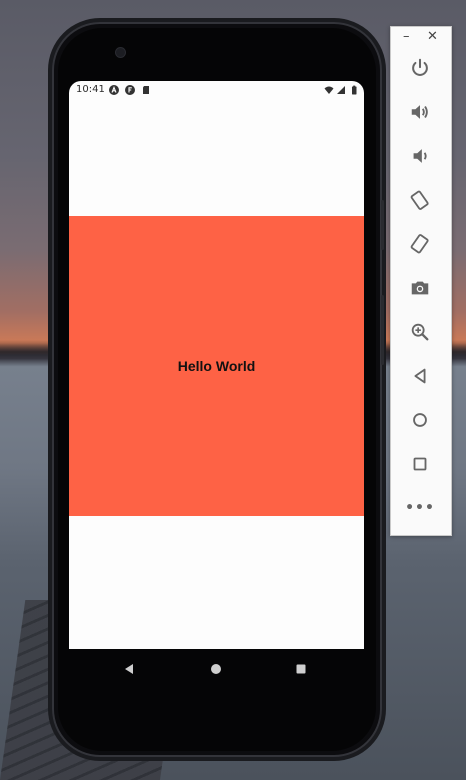 This screenshot has width=466, height=780. I want to click on a-badge-icon, so click(114, 90).